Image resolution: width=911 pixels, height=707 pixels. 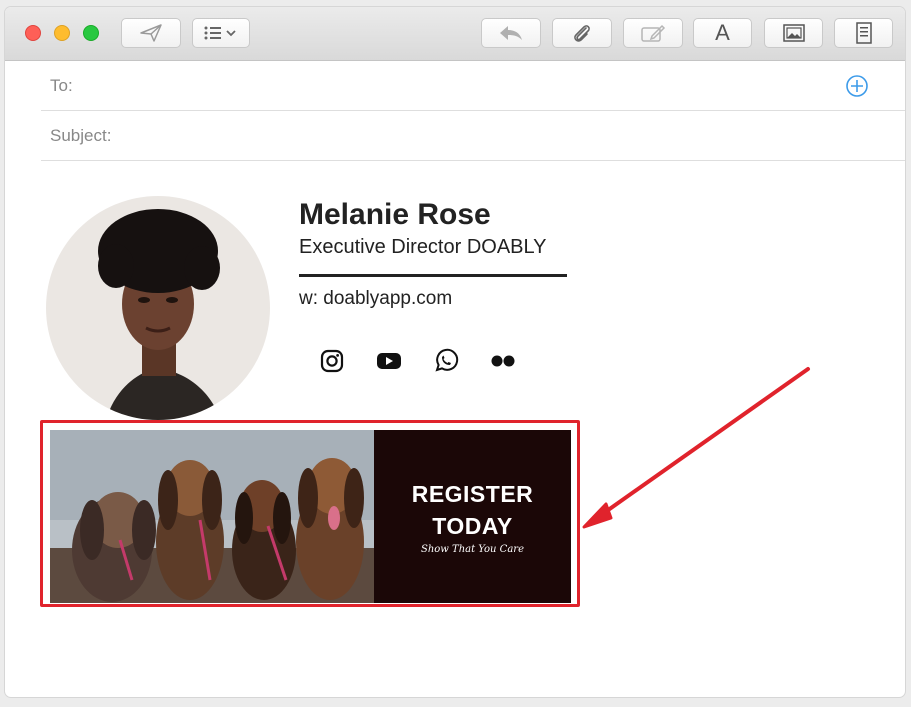 I want to click on puppies-photo, so click(x=212, y=516).